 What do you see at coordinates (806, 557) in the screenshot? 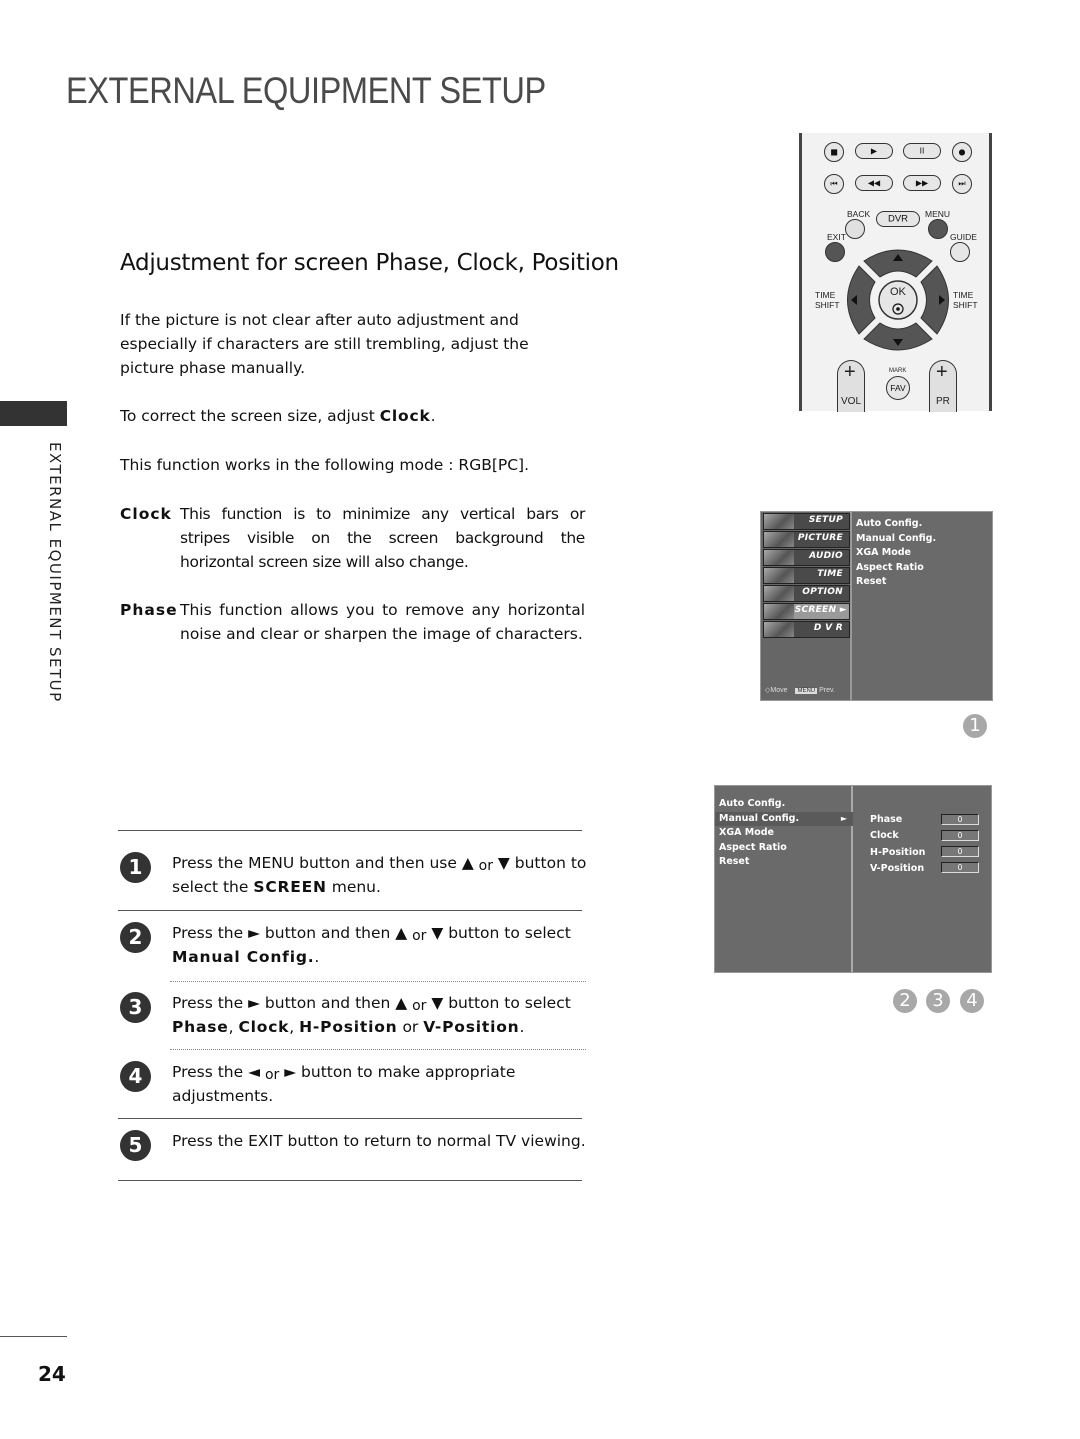
I see `menu-item-audio: AUDIO` at bounding box center [806, 557].